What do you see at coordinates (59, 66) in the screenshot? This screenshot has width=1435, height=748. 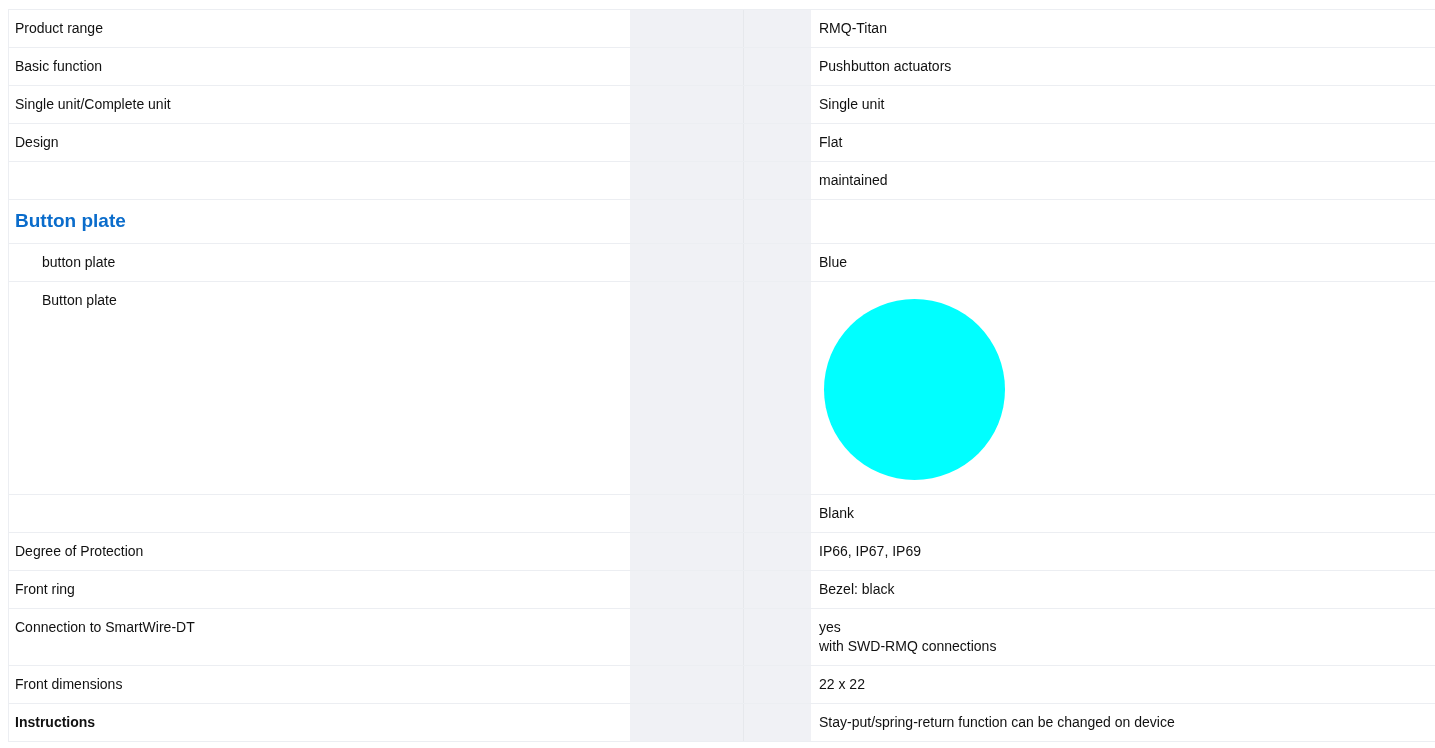 I see `property-label: Basic function` at bounding box center [59, 66].